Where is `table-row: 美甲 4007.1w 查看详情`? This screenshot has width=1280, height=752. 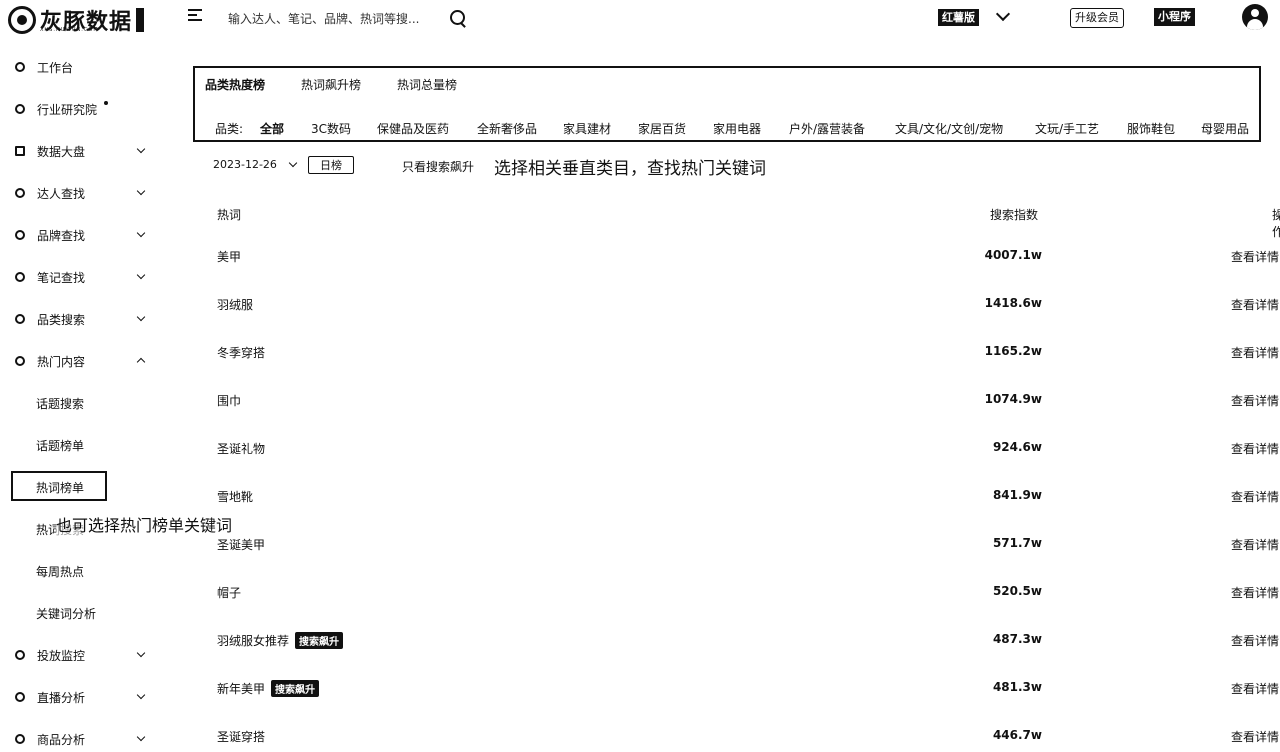 table-row: 美甲 4007.1w 查看详情 is located at coordinates (736, 256).